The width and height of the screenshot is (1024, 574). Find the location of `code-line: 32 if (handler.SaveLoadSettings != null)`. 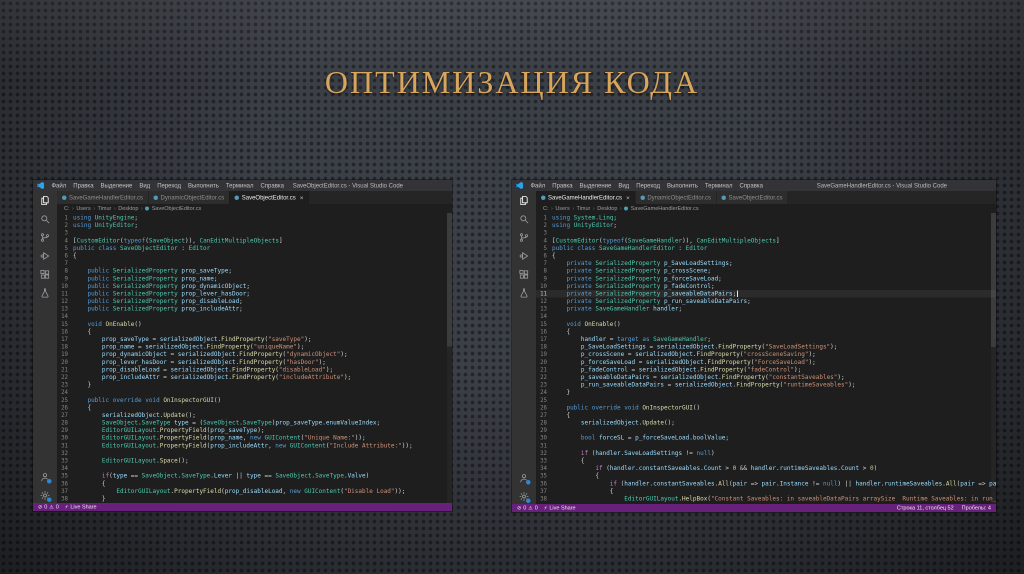

code-line: 32 if (handler.SaveLoadSettings != null) is located at coordinates (766, 453).